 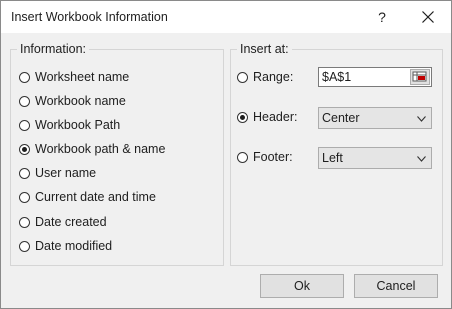 I want to click on option-date-modified: Date modified, so click(x=65, y=246).